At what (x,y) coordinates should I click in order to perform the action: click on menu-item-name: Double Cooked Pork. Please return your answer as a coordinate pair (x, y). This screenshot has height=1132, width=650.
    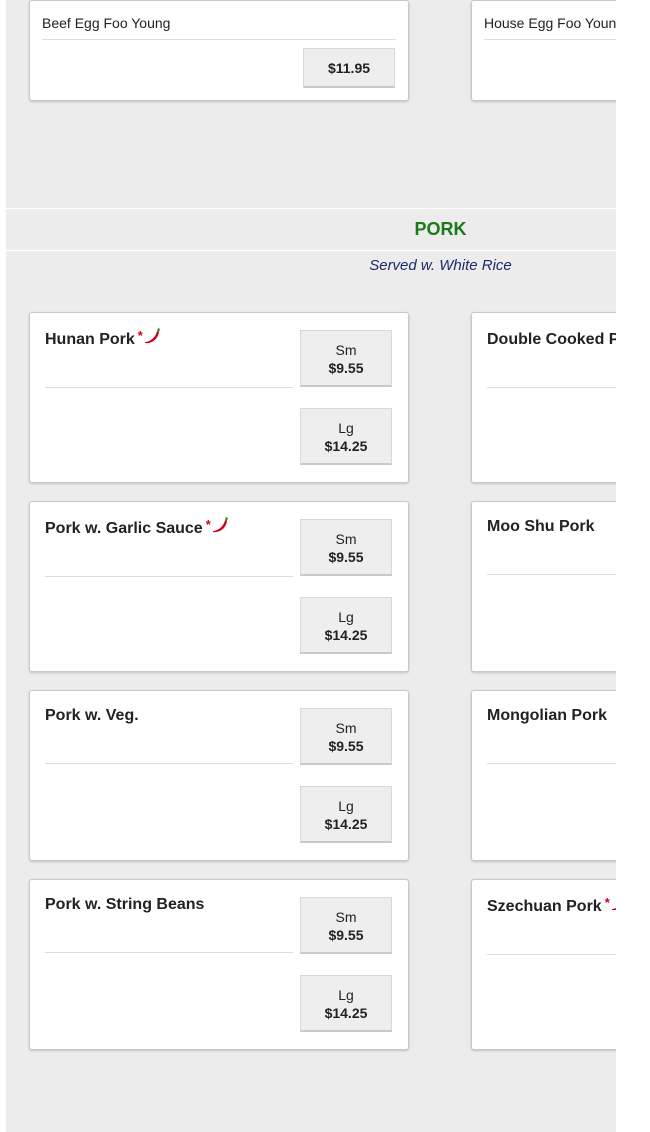
    Looking at the image, I should click on (551, 339).